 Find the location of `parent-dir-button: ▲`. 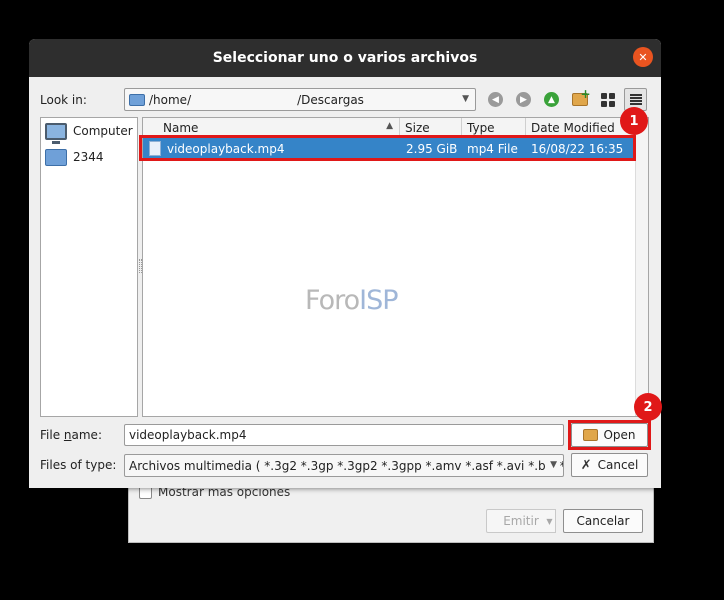

parent-dir-button: ▲ is located at coordinates (551, 99).